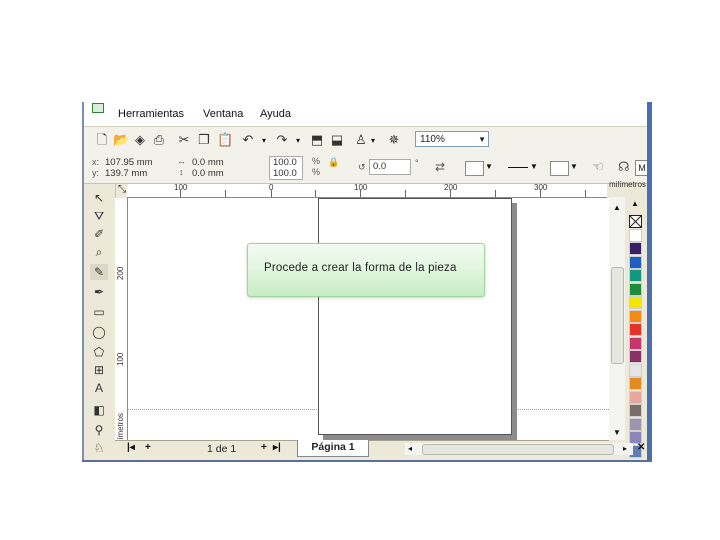  What do you see at coordinates (361, 140) in the screenshot?
I see `application-launcher-icon: ♙` at bounding box center [361, 140].